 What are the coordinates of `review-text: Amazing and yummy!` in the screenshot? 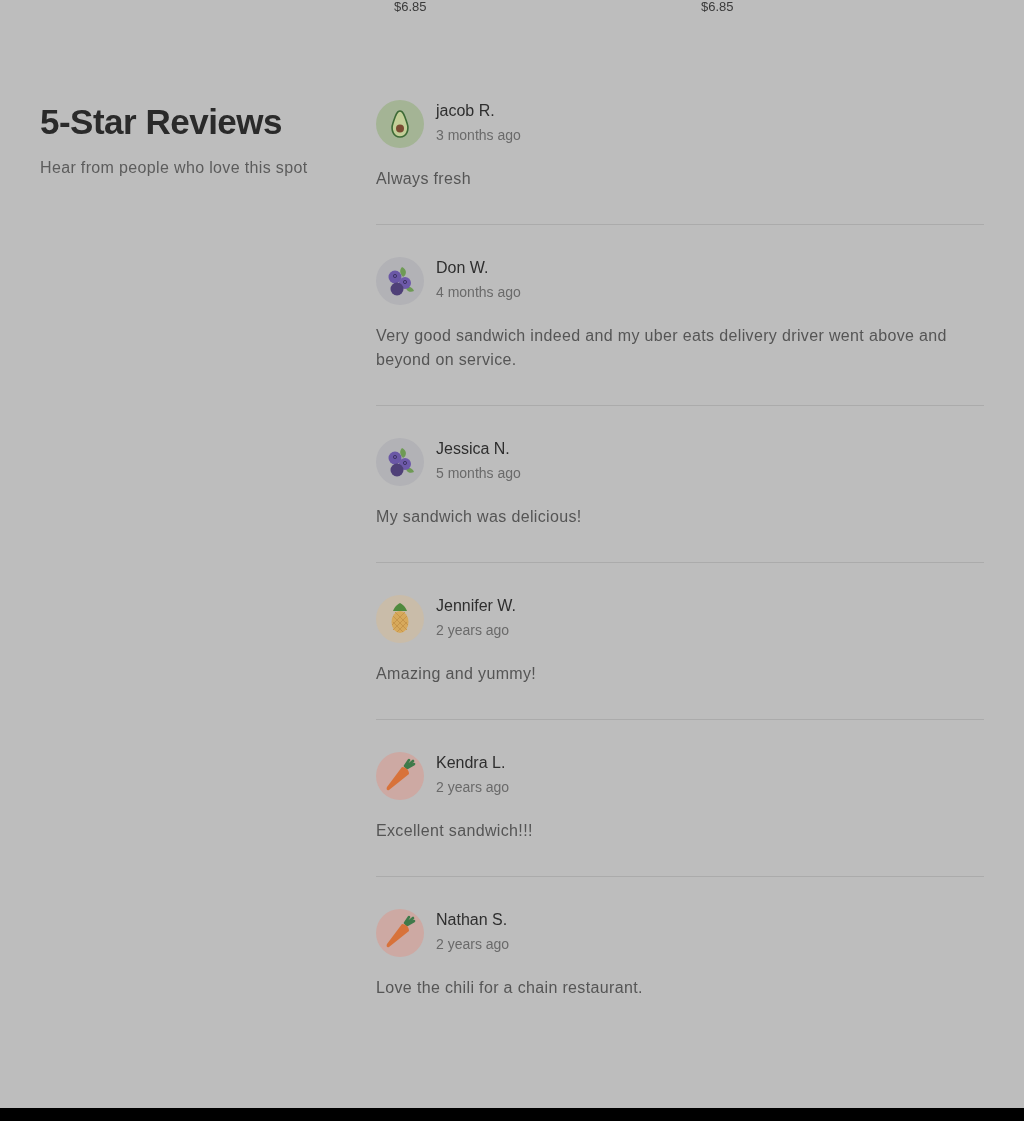 It's located at (457, 674).